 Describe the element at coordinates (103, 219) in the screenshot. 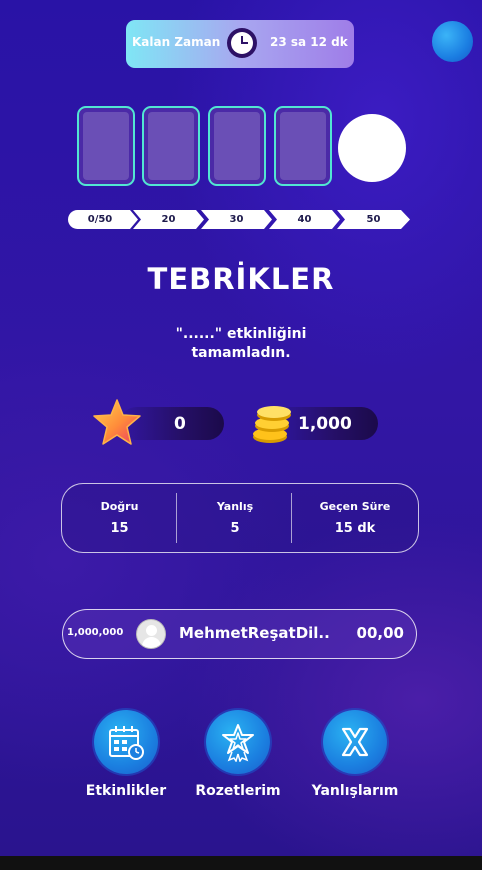

I see `progress-step: 0/50` at that location.